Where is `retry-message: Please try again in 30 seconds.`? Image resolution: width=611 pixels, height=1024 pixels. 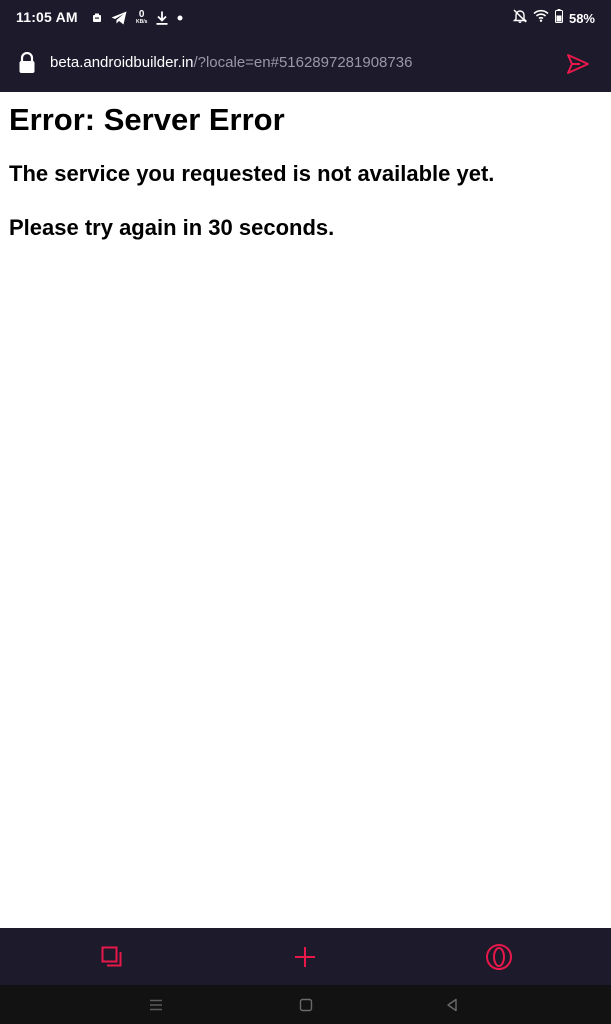 retry-message: Please try again in 30 seconds. is located at coordinates (172, 227).